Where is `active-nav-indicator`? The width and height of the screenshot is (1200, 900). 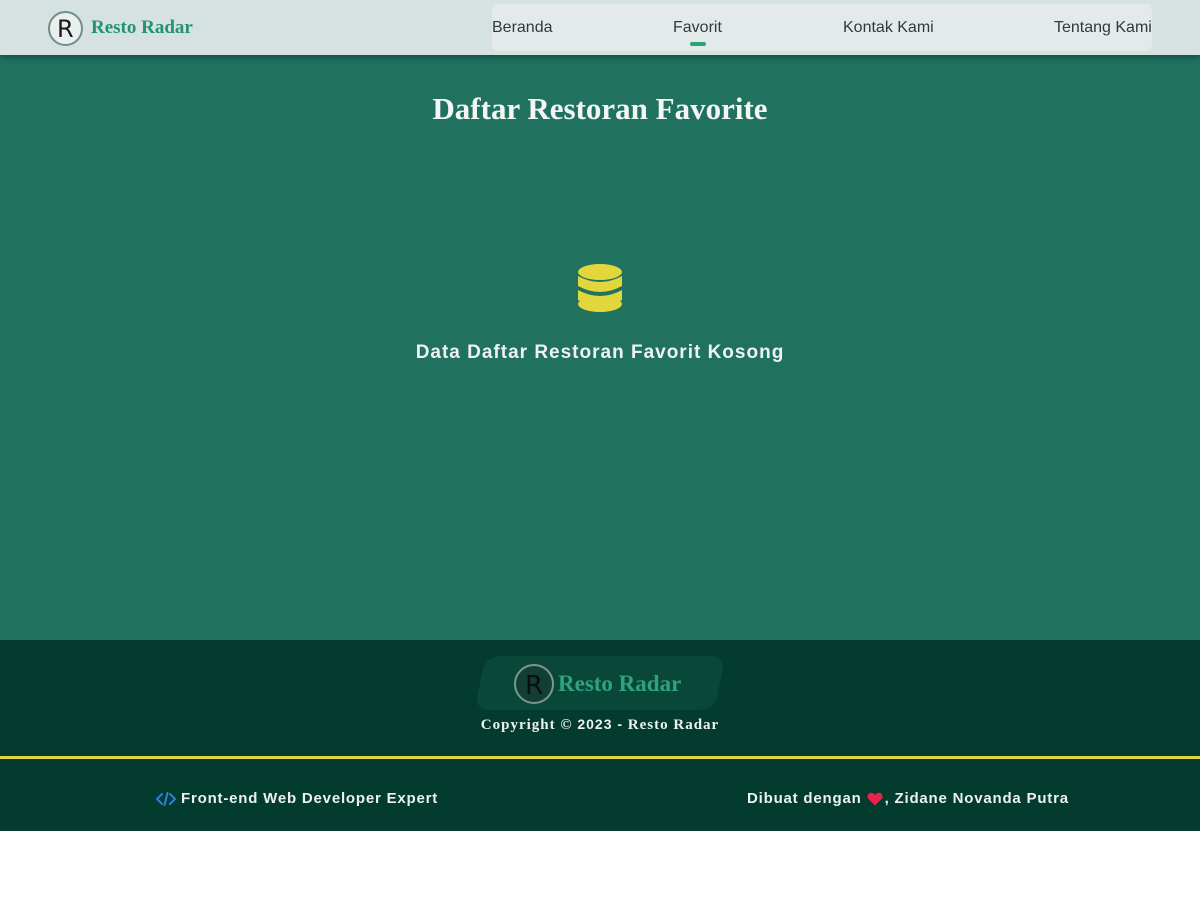 active-nav-indicator is located at coordinates (698, 44).